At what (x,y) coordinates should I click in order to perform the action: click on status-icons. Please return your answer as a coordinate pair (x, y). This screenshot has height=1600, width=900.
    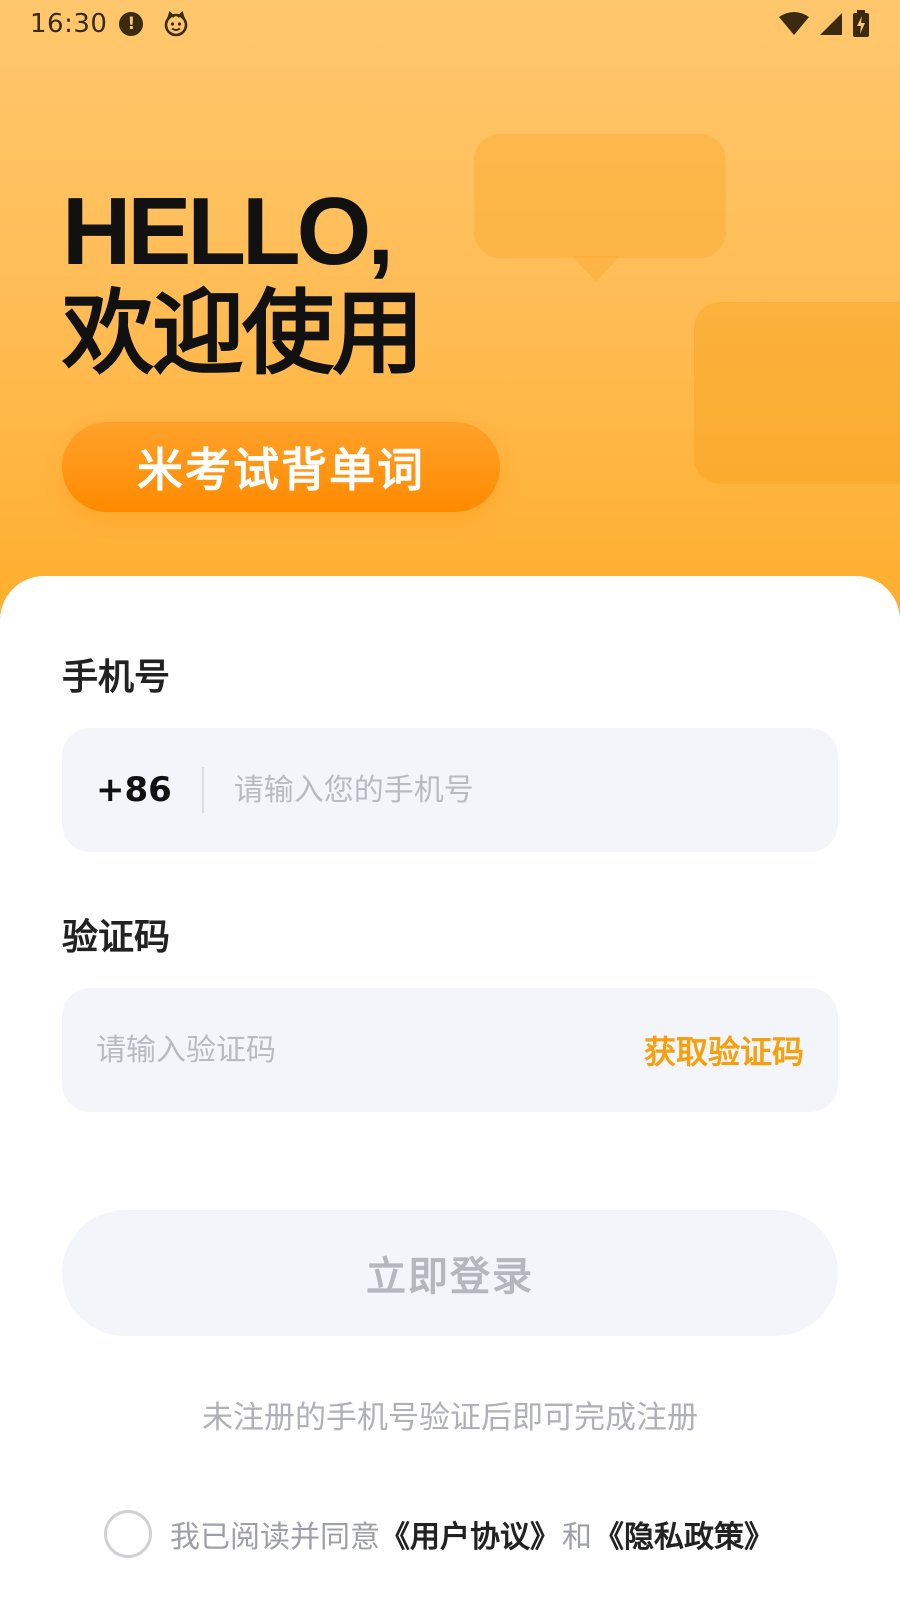
    Looking at the image, I should click on (824, 24).